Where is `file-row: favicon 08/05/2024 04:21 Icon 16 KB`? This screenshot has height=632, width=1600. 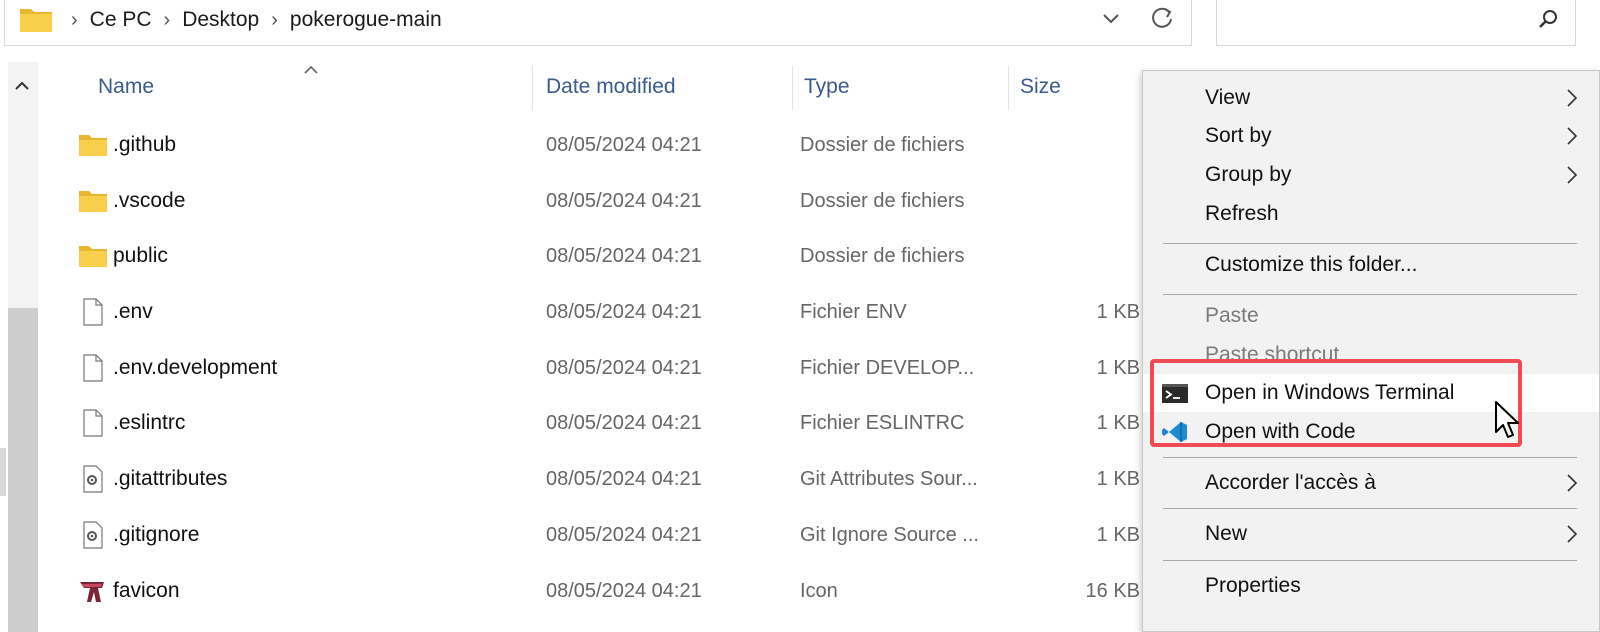 file-row: favicon 08/05/2024 04:21 Icon 16 KB is located at coordinates (590, 591).